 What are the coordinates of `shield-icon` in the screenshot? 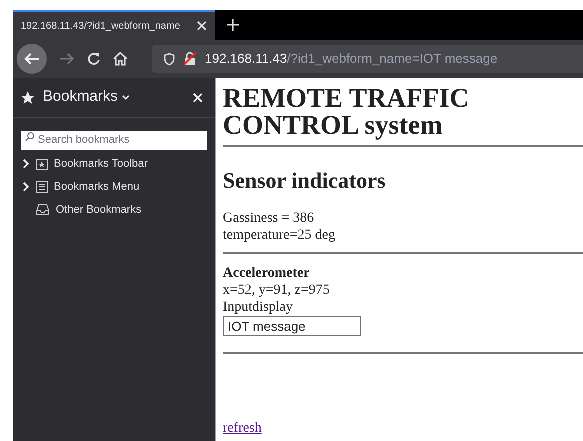 It's located at (169, 59).